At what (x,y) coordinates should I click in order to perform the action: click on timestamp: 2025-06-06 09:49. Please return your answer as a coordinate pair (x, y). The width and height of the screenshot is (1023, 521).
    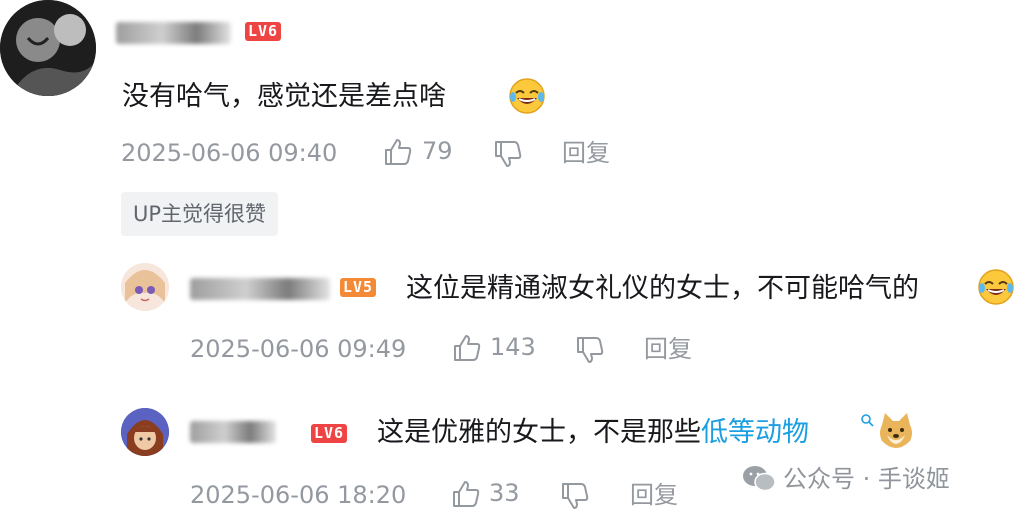
    Looking at the image, I should click on (298, 349).